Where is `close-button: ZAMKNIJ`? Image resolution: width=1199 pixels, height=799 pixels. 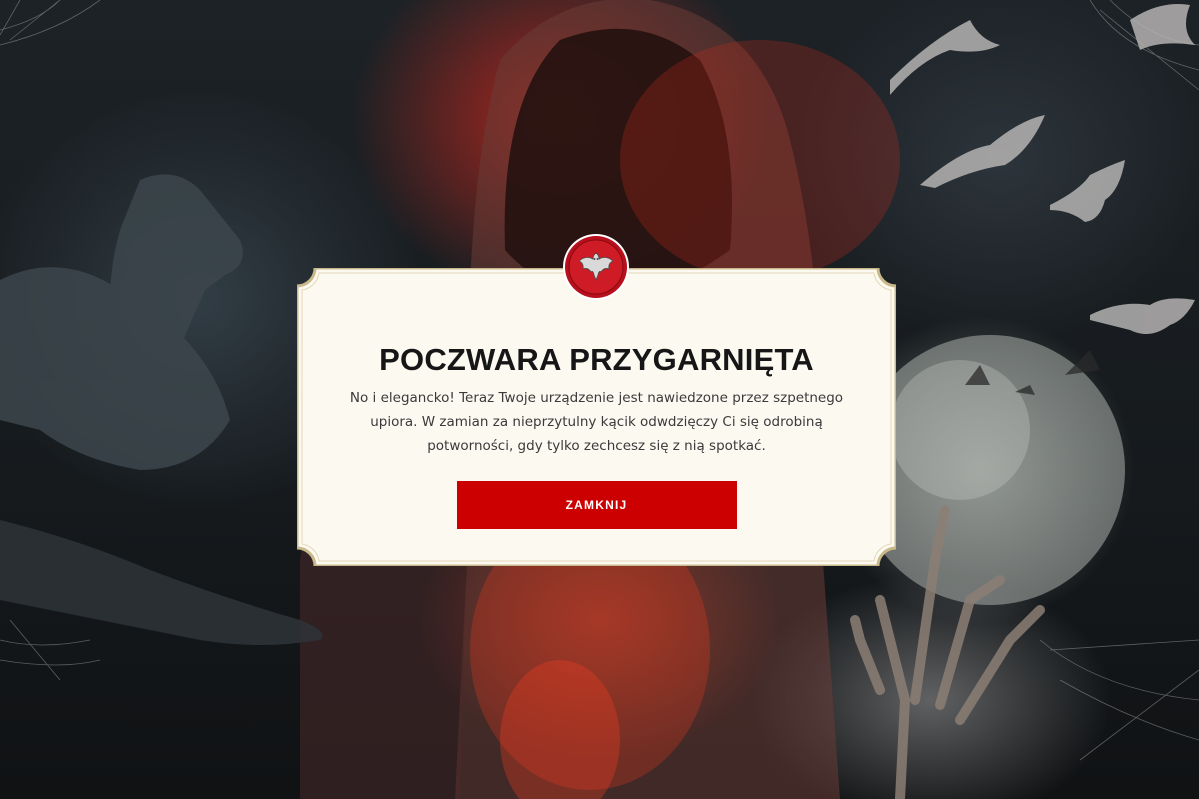 close-button: ZAMKNIJ is located at coordinates (596, 505).